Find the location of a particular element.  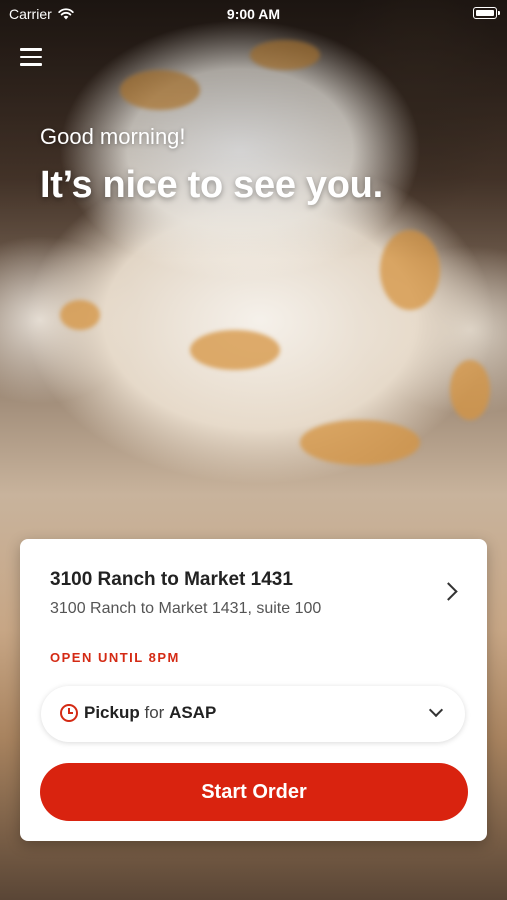

pickup-text: Pickup for ASAP is located at coordinates (150, 713).